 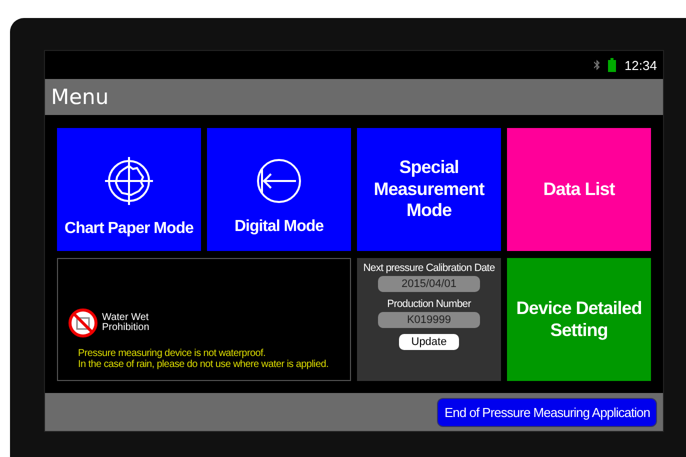 I want to click on menu-tile: Device Detailed Setting, so click(x=579, y=319).